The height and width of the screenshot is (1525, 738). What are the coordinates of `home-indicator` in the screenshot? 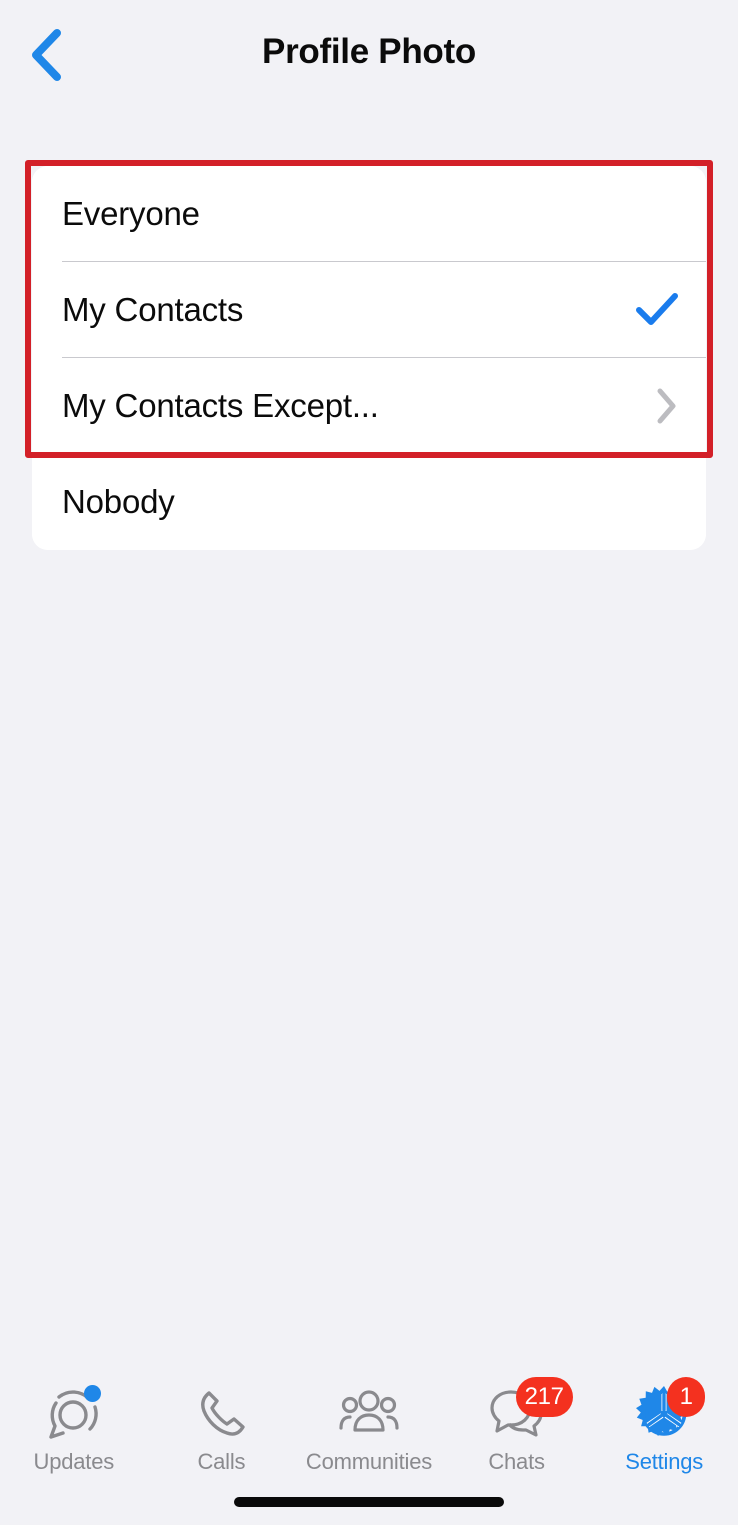 It's located at (369, 1502).